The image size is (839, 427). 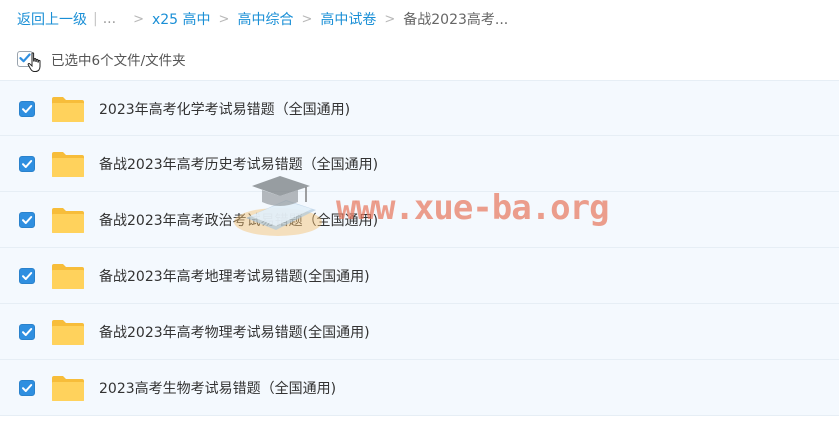 I want to click on file-name: 备战2023年高考物理考试易错题(全国通用), so click(x=234, y=332).